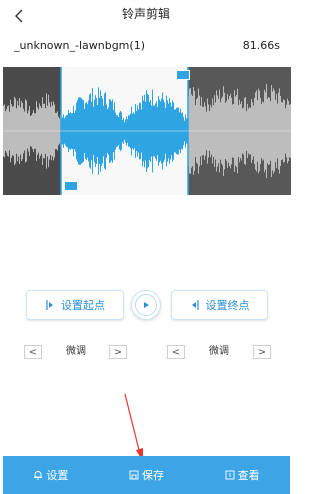 This screenshot has height=494, width=320. I want to click on fine-tune-start-next-button: >, so click(118, 352).